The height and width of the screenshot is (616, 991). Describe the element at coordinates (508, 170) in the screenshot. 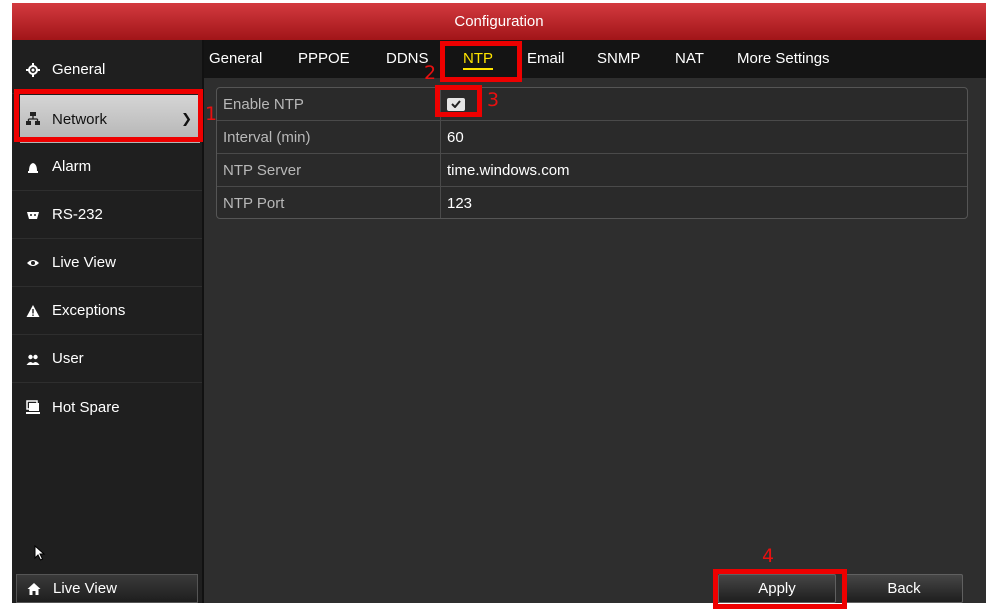

I see `ntp-server-input: time.windows.com` at that location.